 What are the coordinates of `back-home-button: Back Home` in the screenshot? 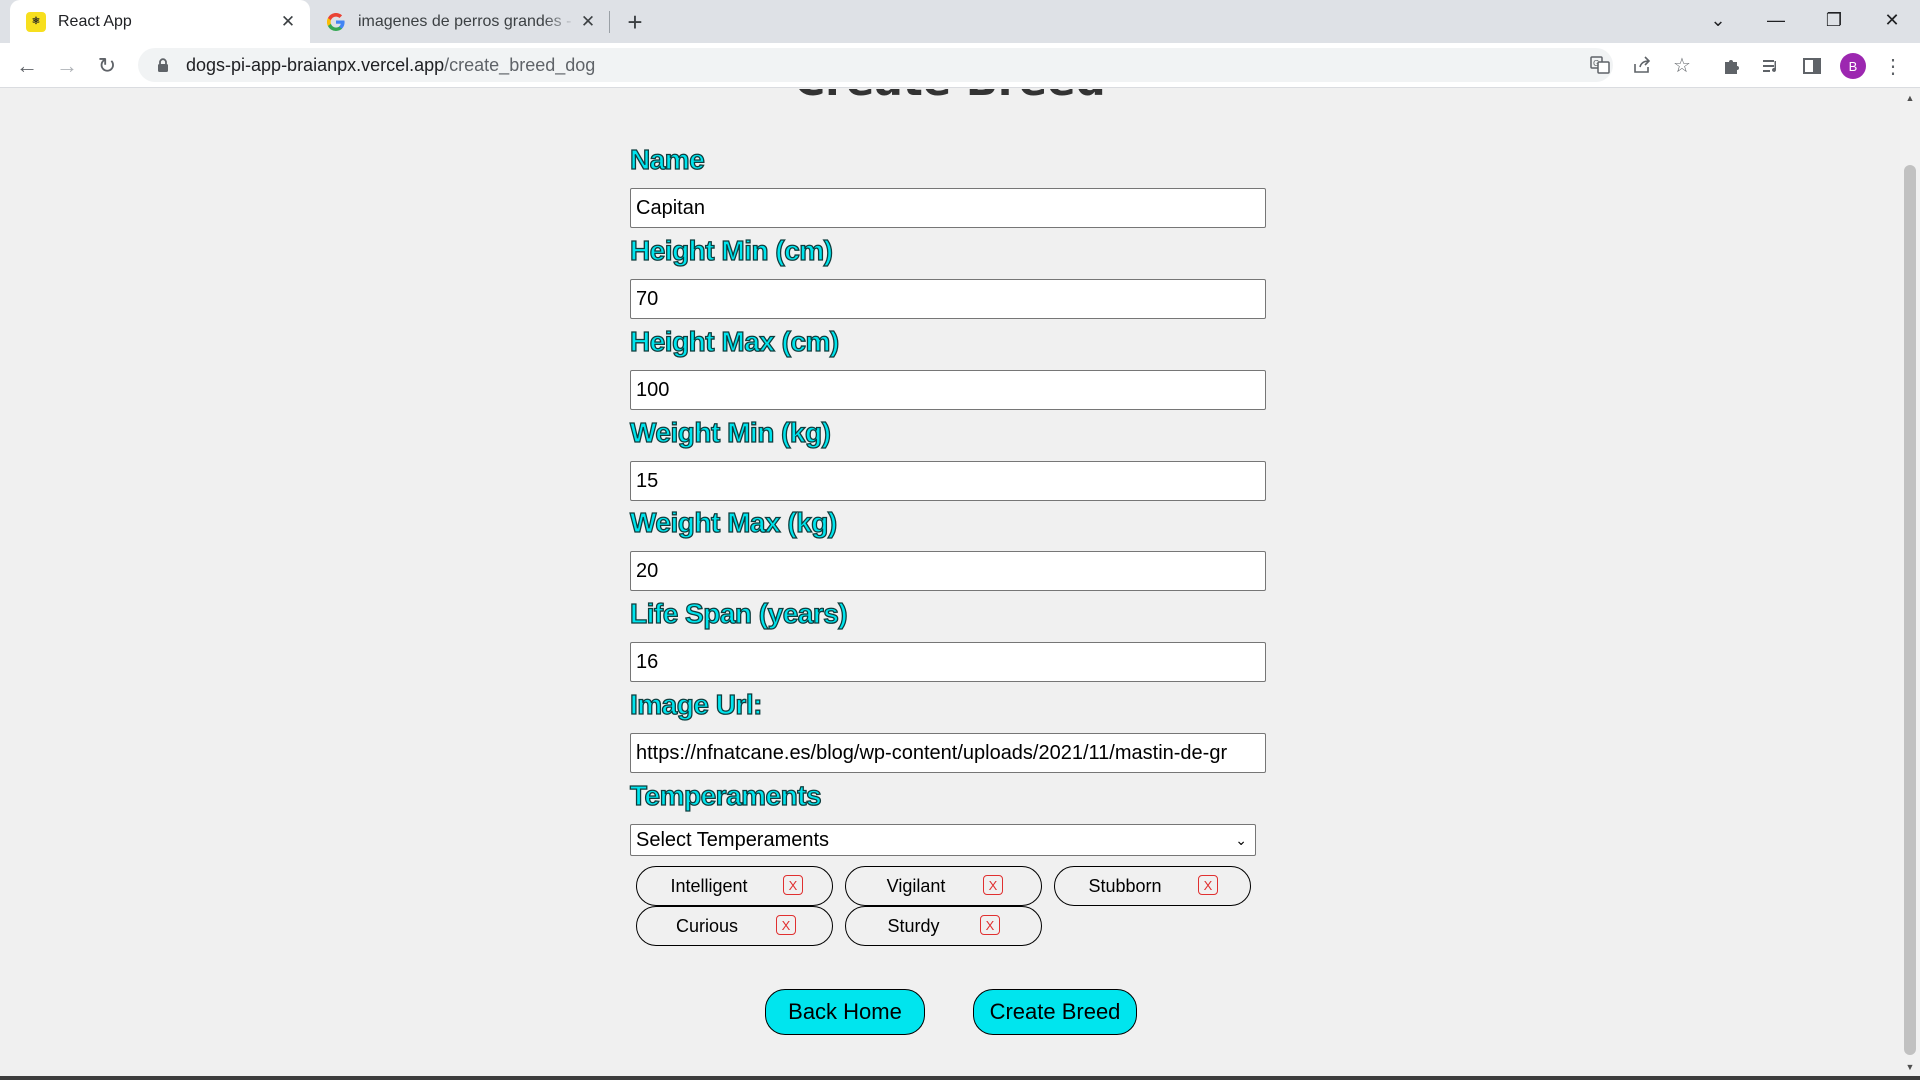 It's located at (845, 1012).